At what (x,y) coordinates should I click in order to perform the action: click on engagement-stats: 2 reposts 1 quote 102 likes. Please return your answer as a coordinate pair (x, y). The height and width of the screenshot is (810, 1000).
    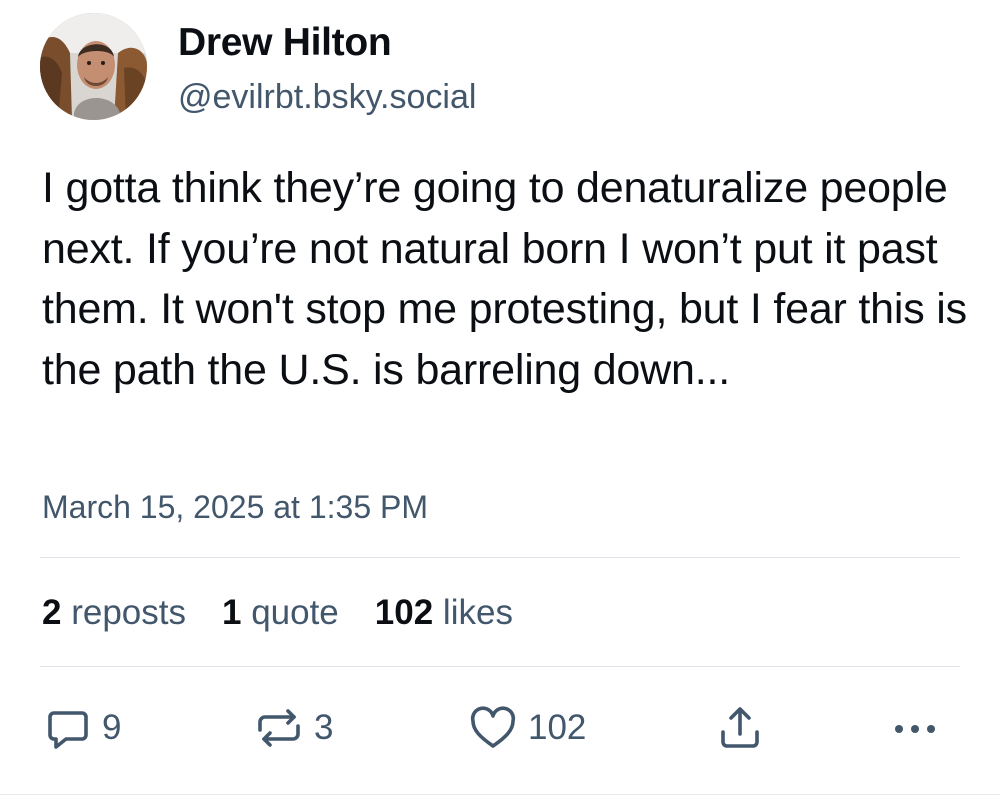
    Looking at the image, I should click on (295, 613).